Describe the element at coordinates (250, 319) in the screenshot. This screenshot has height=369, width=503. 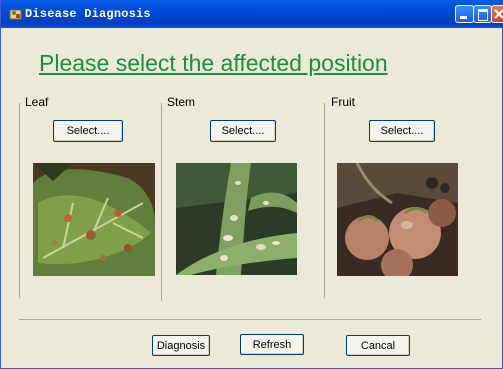
I see `footer-separator` at that location.